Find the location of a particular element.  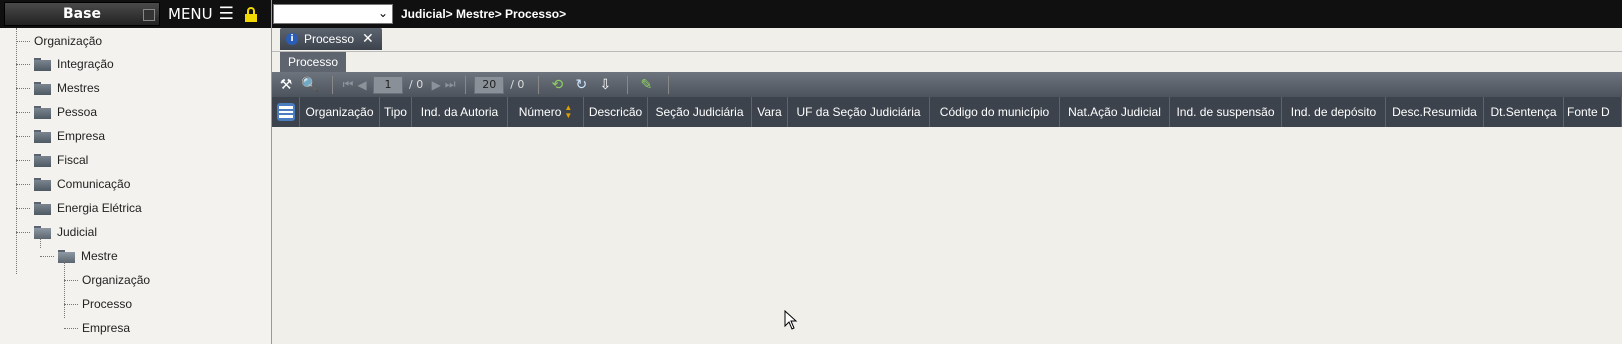

close-icon: ✕ is located at coordinates (368, 39).